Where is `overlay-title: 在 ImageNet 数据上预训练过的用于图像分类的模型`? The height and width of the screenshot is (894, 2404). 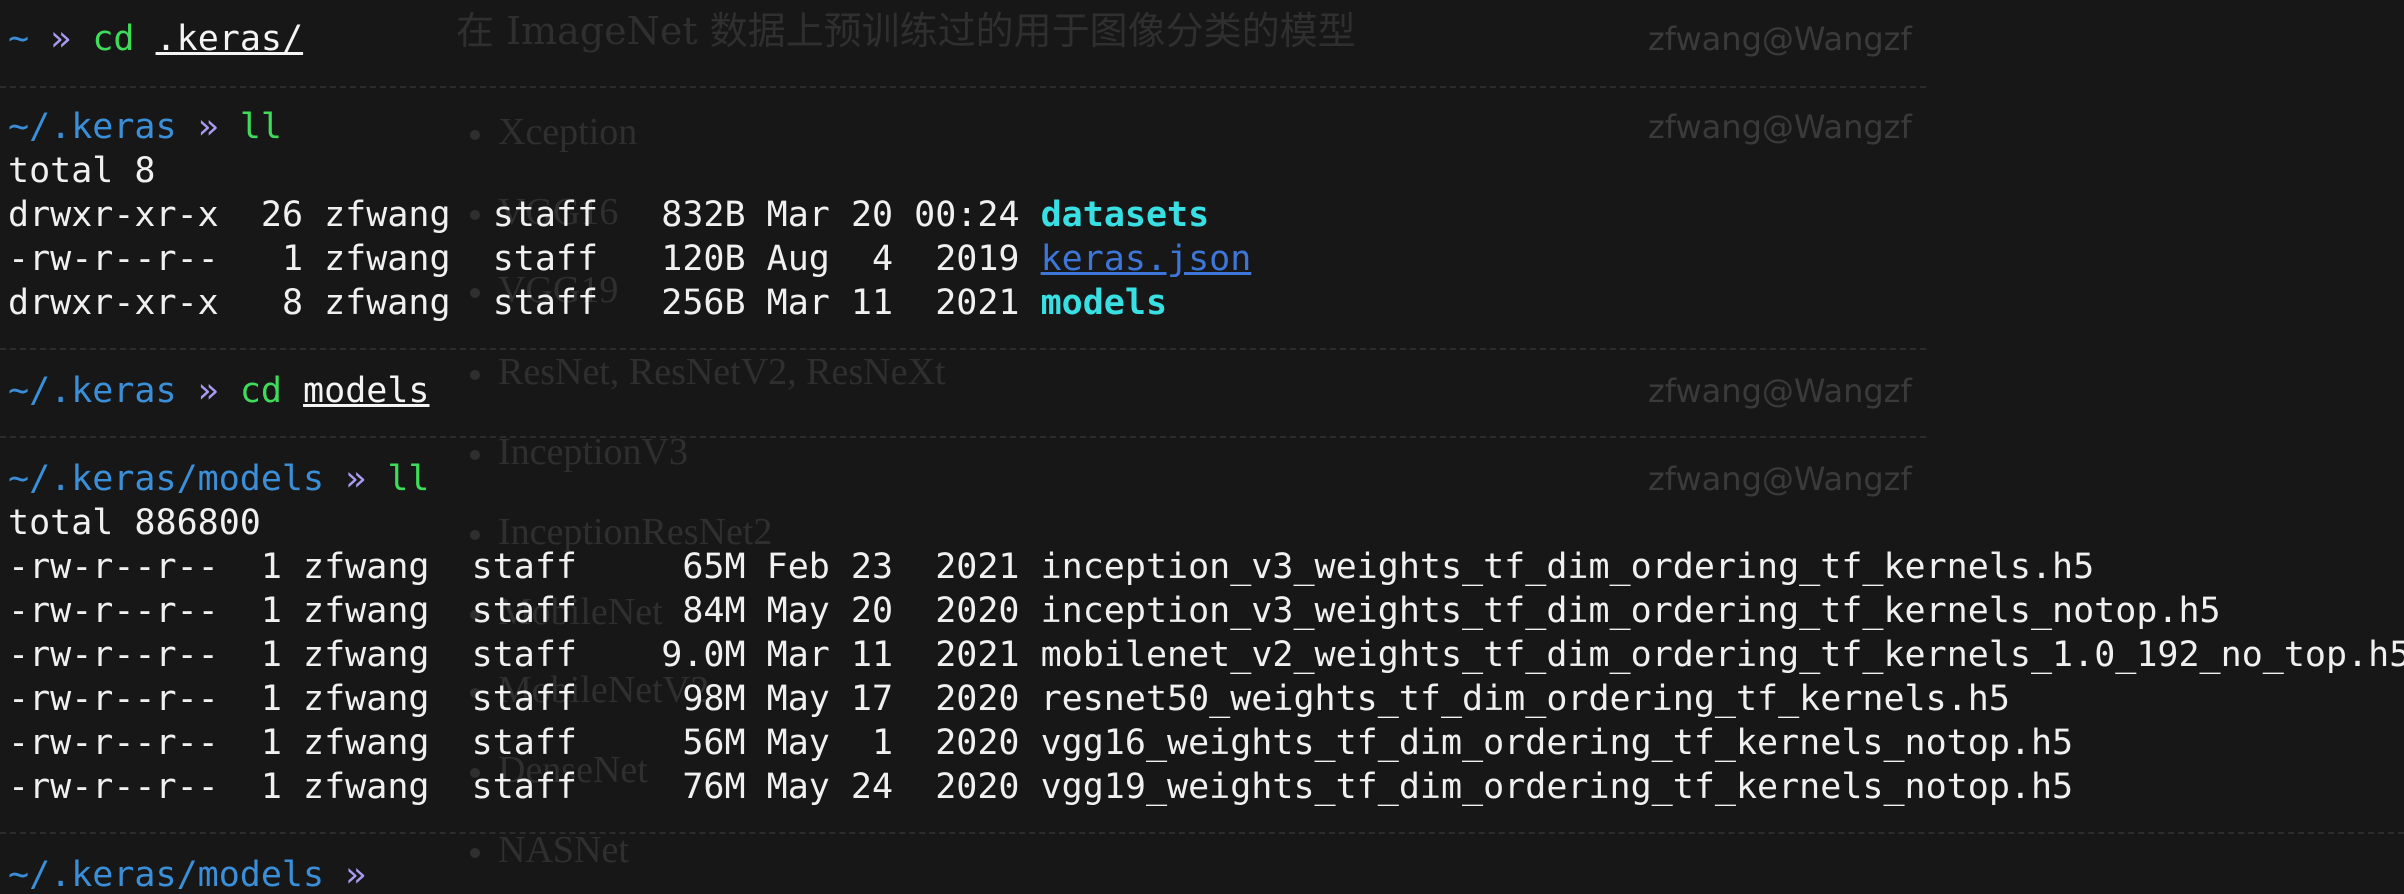 overlay-title: 在 ImageNet 数据上预训练过的用于图像分类的模型 is located at coordinates (906, 31).